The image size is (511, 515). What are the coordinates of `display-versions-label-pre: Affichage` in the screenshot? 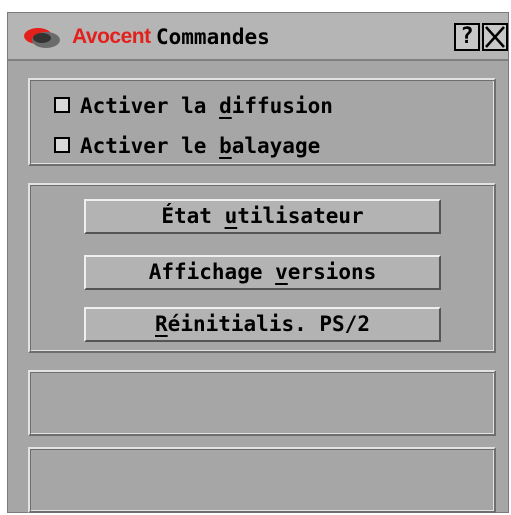 It's located at (212, 272).